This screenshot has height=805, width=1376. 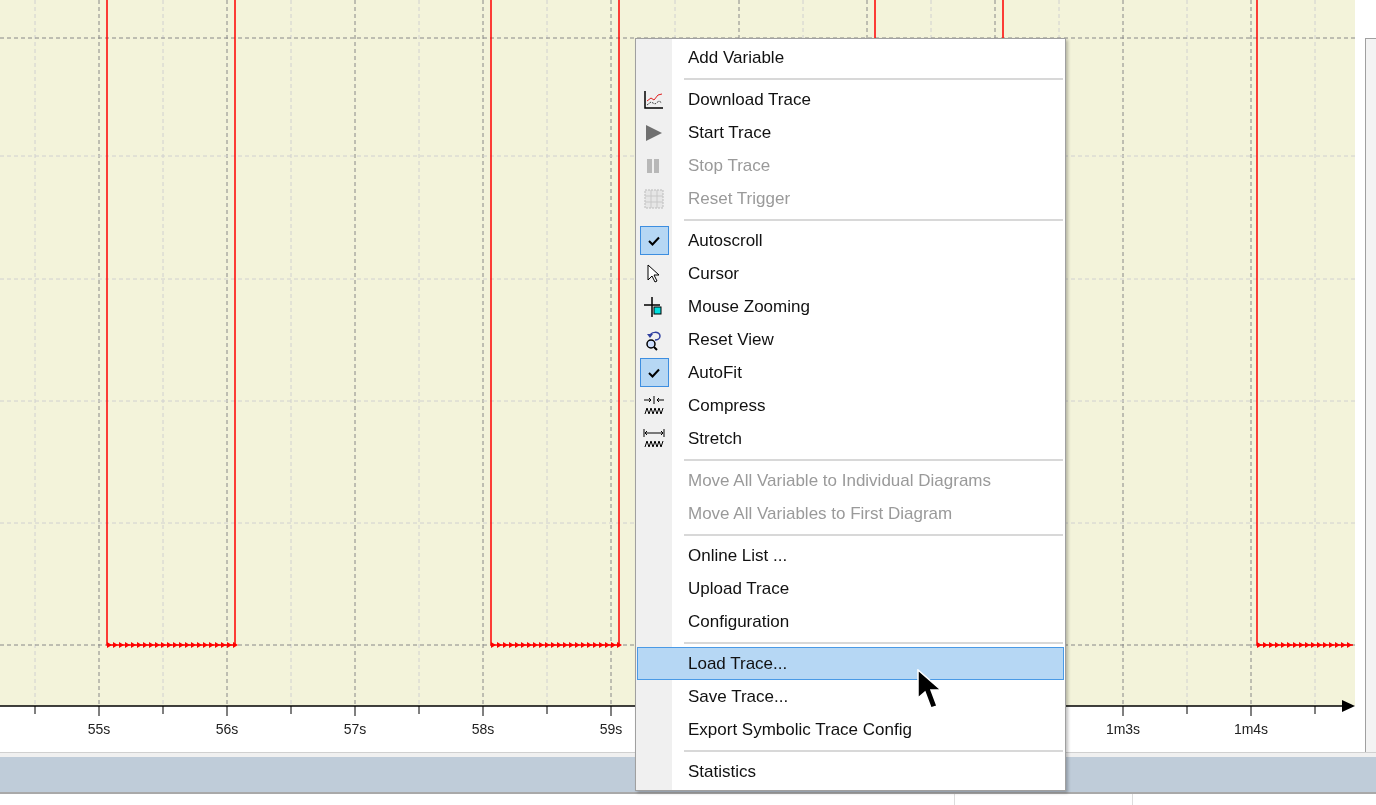 What do you see at coordinates (654, 438) in the screenshot?
I see `stretch-icon` at bounding box center [654, 438].